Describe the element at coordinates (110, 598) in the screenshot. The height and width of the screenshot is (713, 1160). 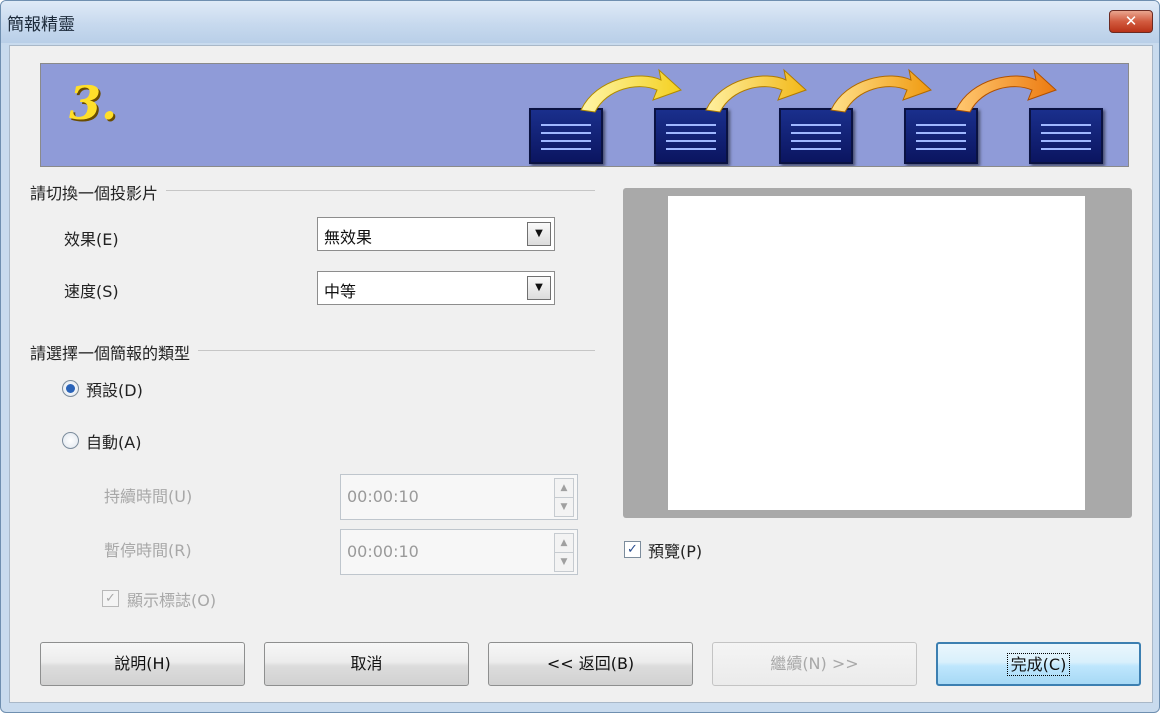
I see `show-logo-checkbox: ✓` at that location.